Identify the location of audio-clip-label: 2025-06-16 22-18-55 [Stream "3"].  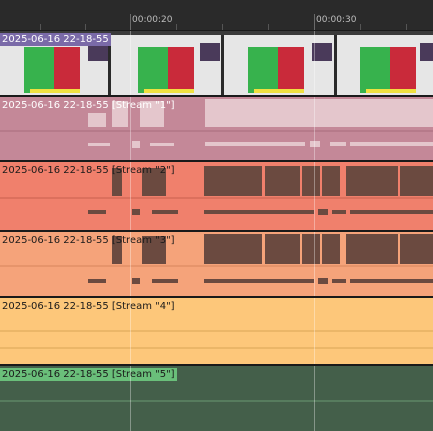
(88, 240).